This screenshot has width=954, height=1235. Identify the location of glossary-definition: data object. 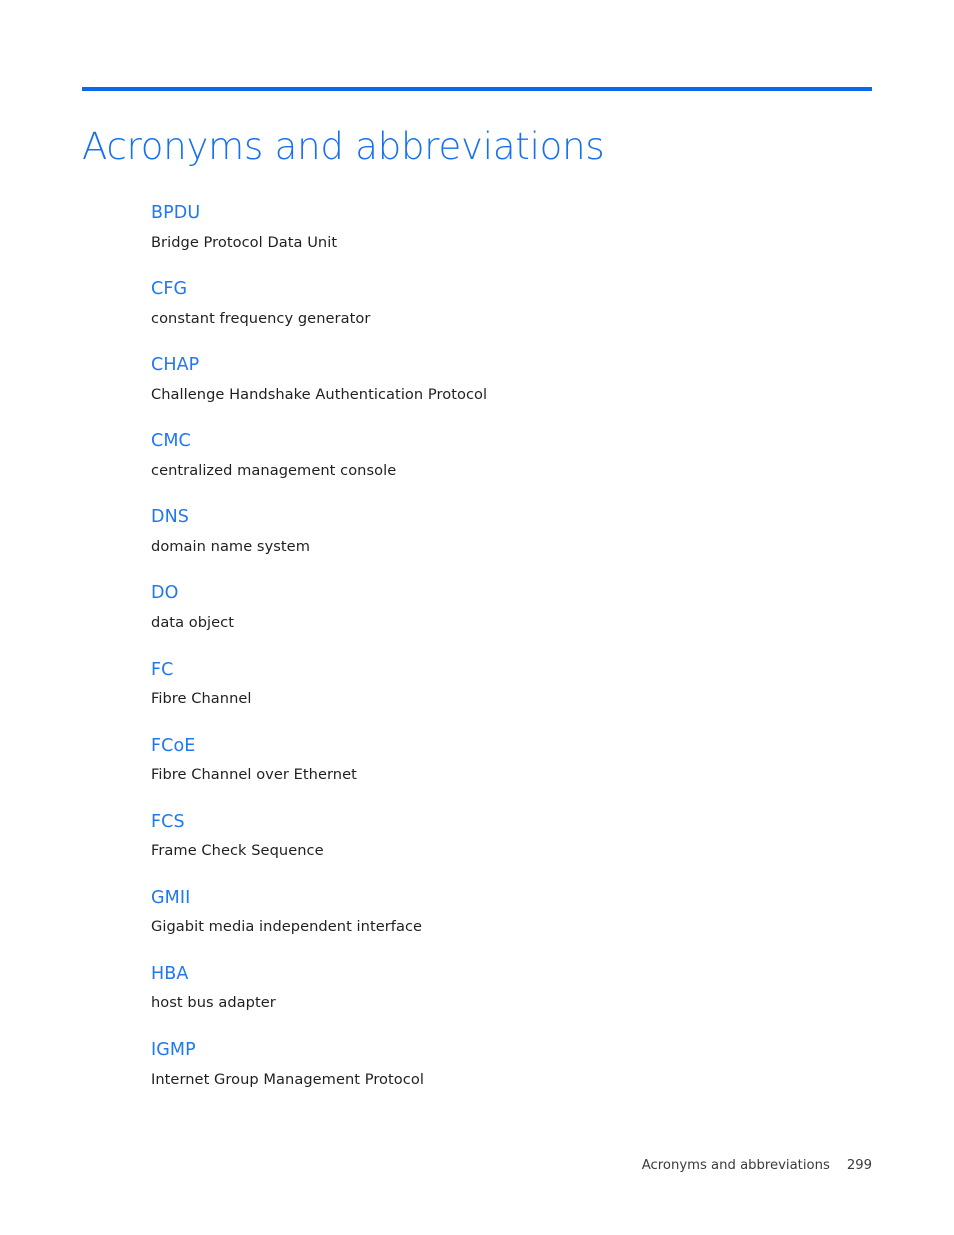
(193, 622).